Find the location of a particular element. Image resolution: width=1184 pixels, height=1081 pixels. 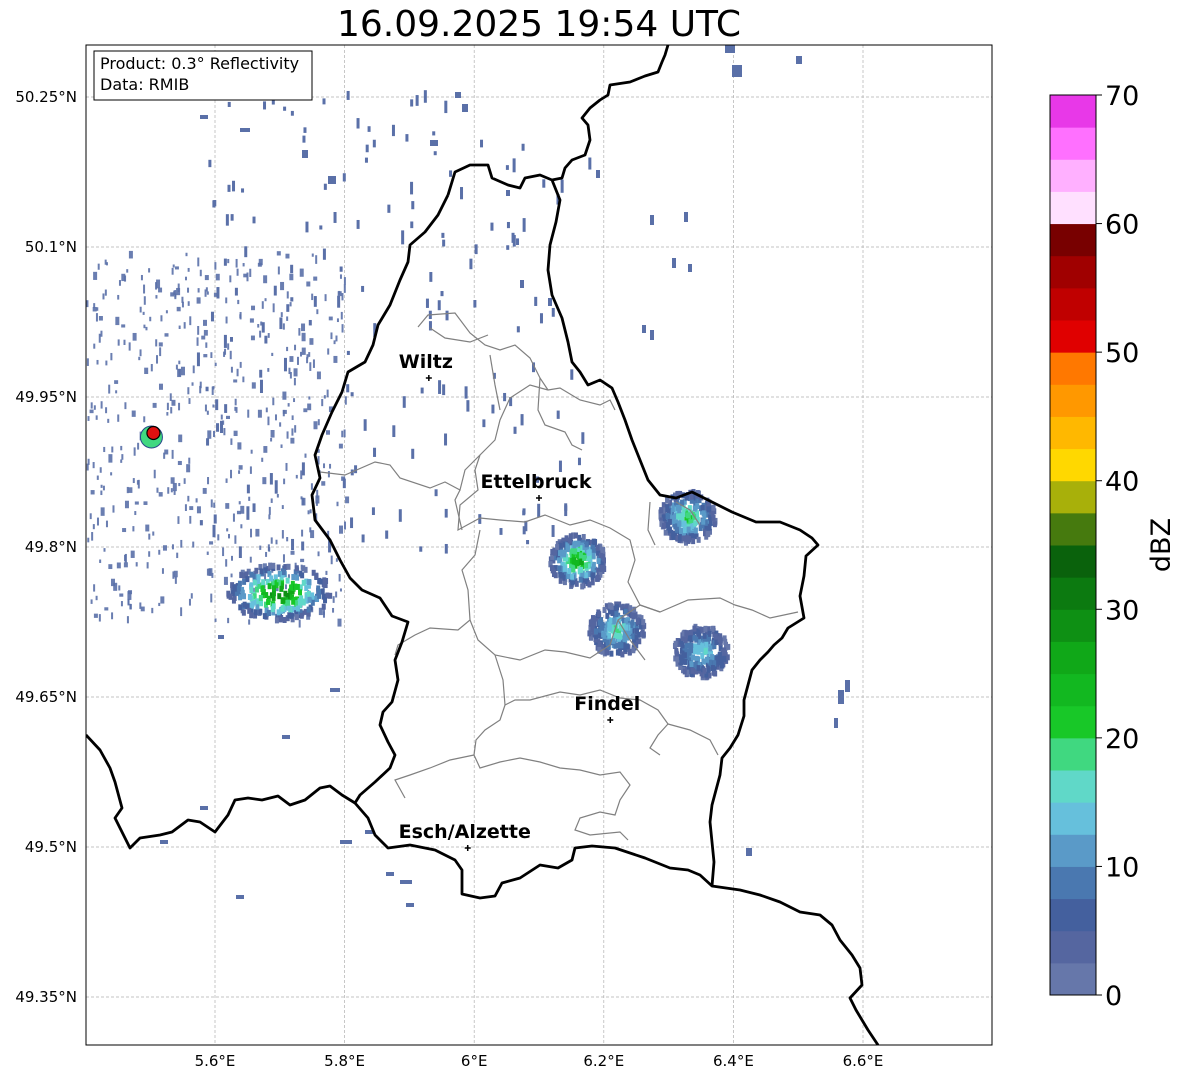

colorbar-tick-label: 30 is located at coordinates (1122, 610).